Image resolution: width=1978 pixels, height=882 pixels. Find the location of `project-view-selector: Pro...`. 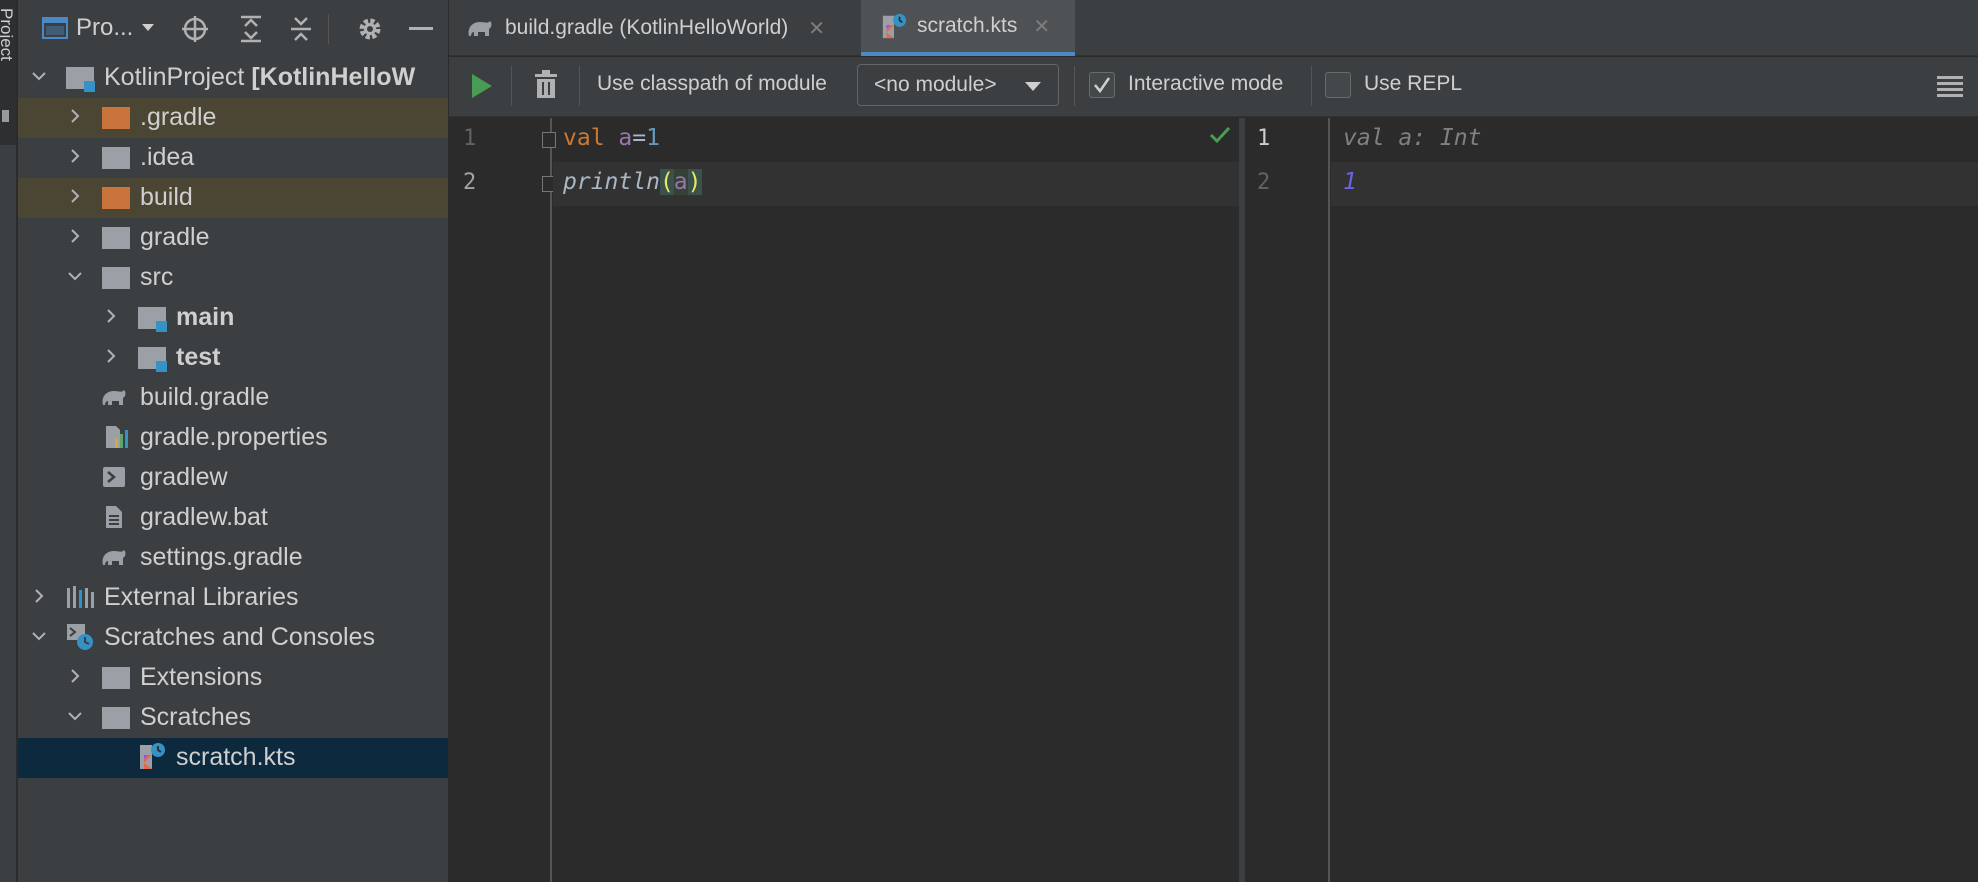

project-view-selector: Pro... is located at coordinates (98, 28).